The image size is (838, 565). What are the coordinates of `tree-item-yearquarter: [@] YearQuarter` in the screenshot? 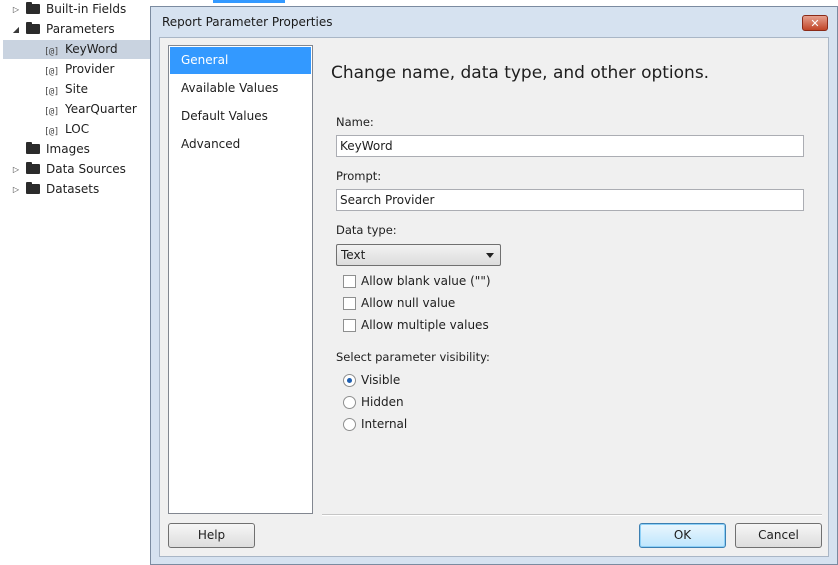 It's located at (75, 109).